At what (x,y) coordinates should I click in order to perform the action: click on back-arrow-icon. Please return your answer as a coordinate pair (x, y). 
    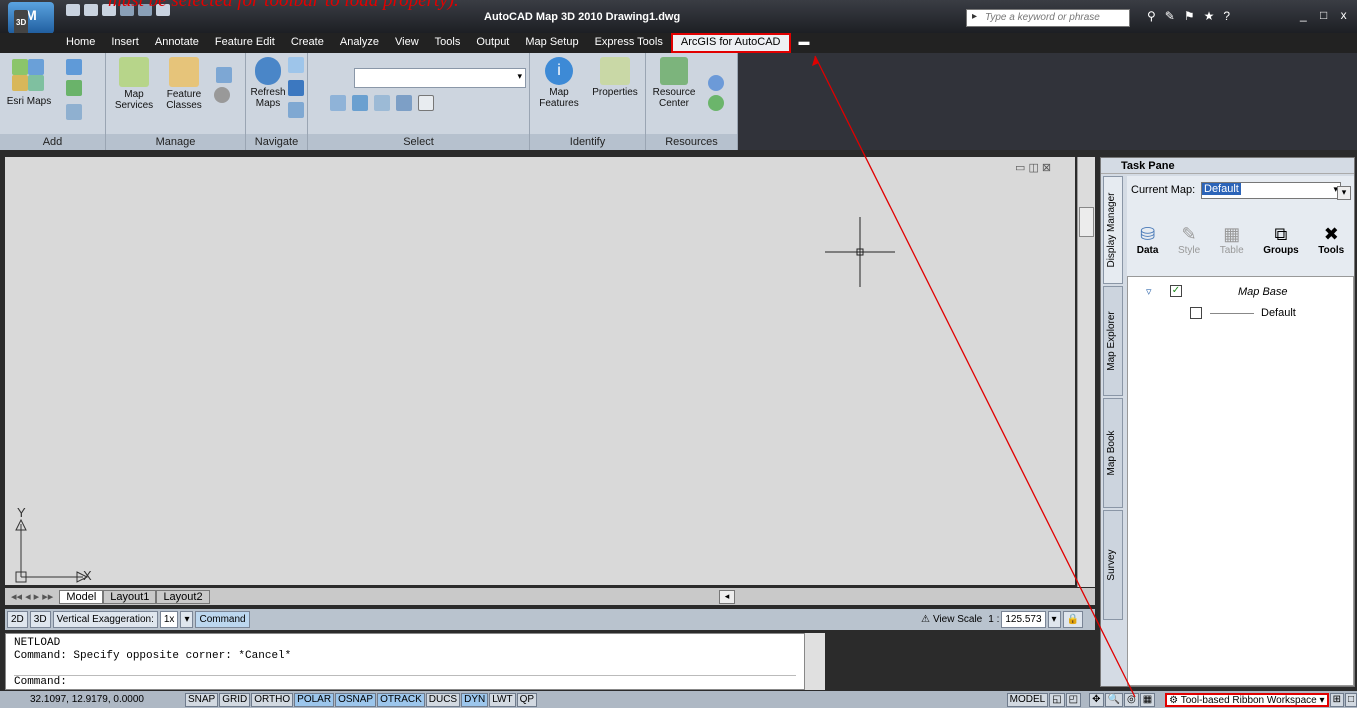
    Looking at the image, I should click on (296, 88).